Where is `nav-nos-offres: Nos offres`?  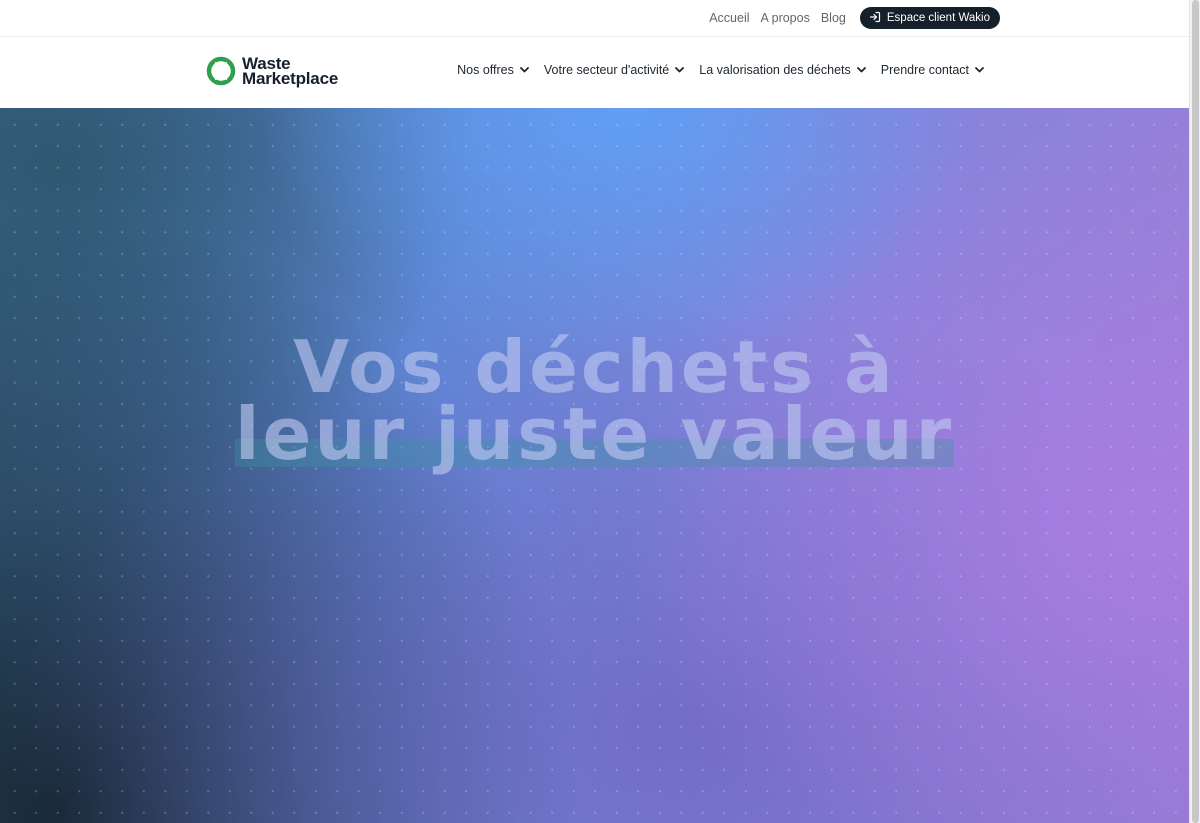
nav-nos-offres: Nos offres is located at coordinates (493, 70).